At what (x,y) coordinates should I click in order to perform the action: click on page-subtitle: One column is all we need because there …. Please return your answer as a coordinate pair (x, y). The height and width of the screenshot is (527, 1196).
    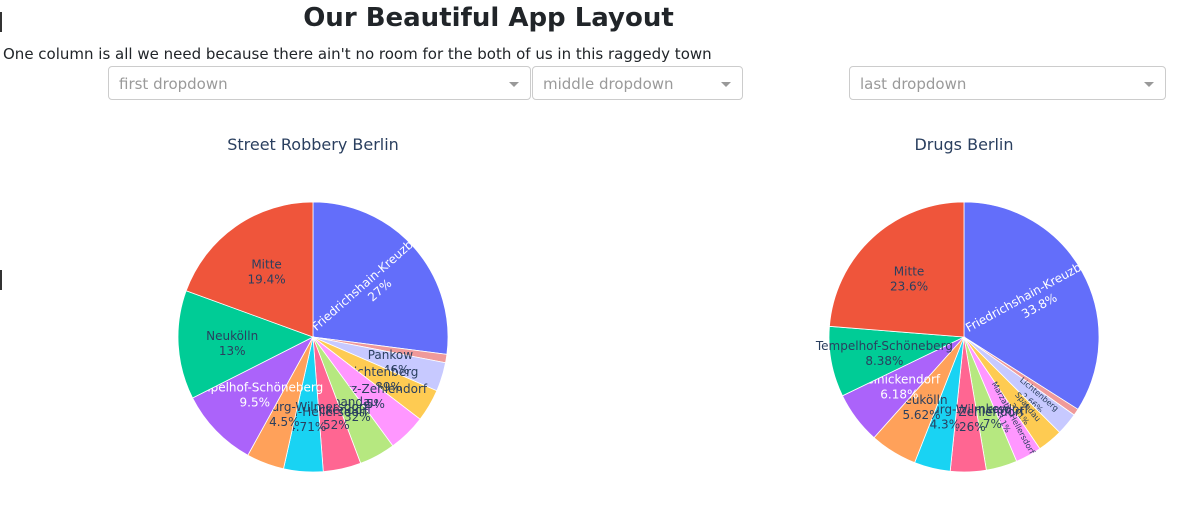
    Looking at the image, I should click on (357, 54).